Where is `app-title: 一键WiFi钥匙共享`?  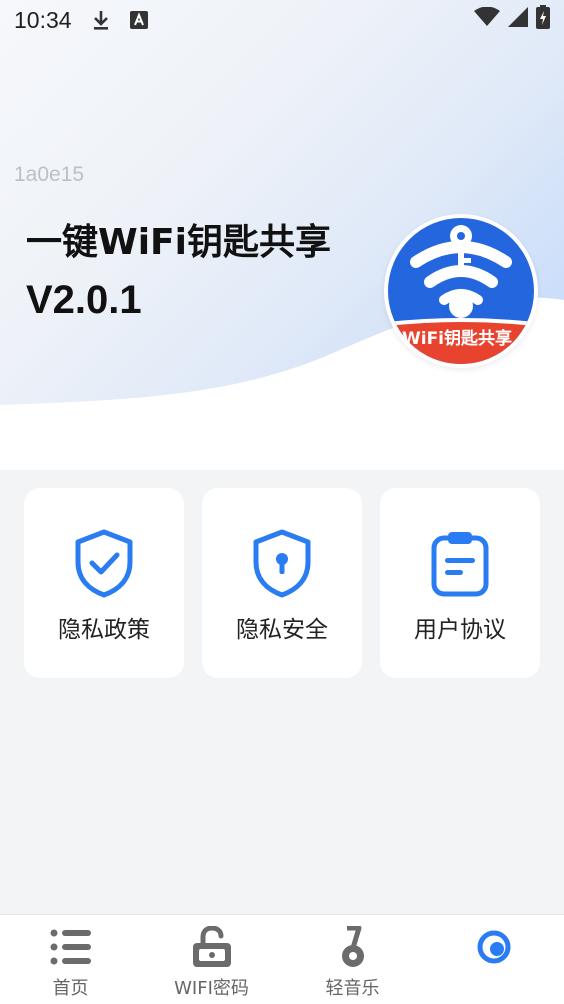 app-title: 一键WiFi钥匙共享 is located at coordinates (178, 242).